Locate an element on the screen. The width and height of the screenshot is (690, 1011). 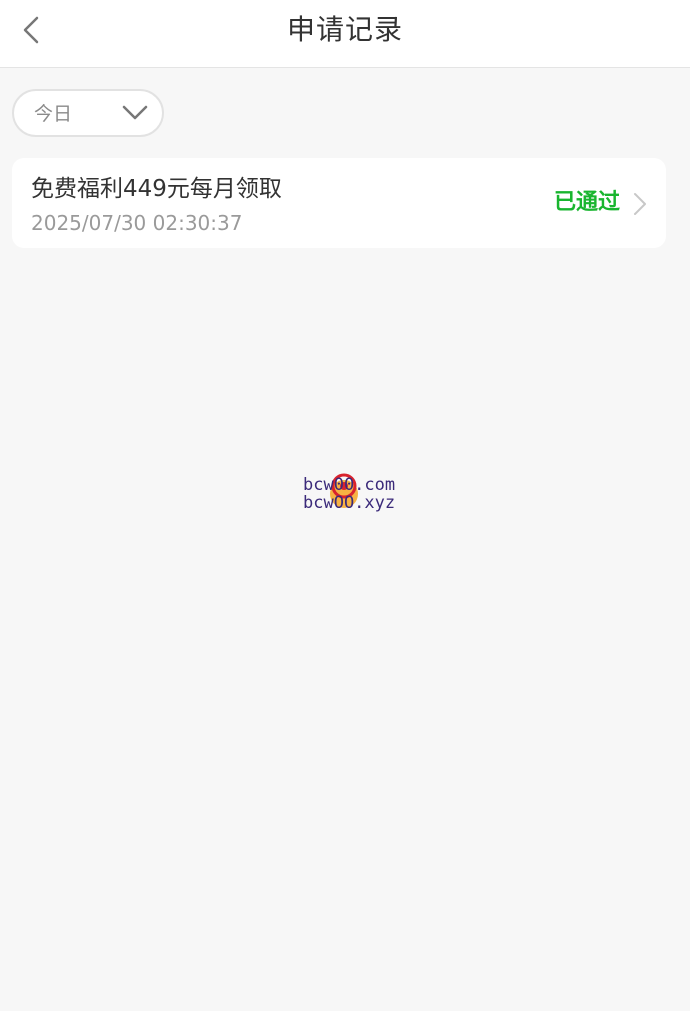
chevron-right-icon is located at coordinates (640, 204).